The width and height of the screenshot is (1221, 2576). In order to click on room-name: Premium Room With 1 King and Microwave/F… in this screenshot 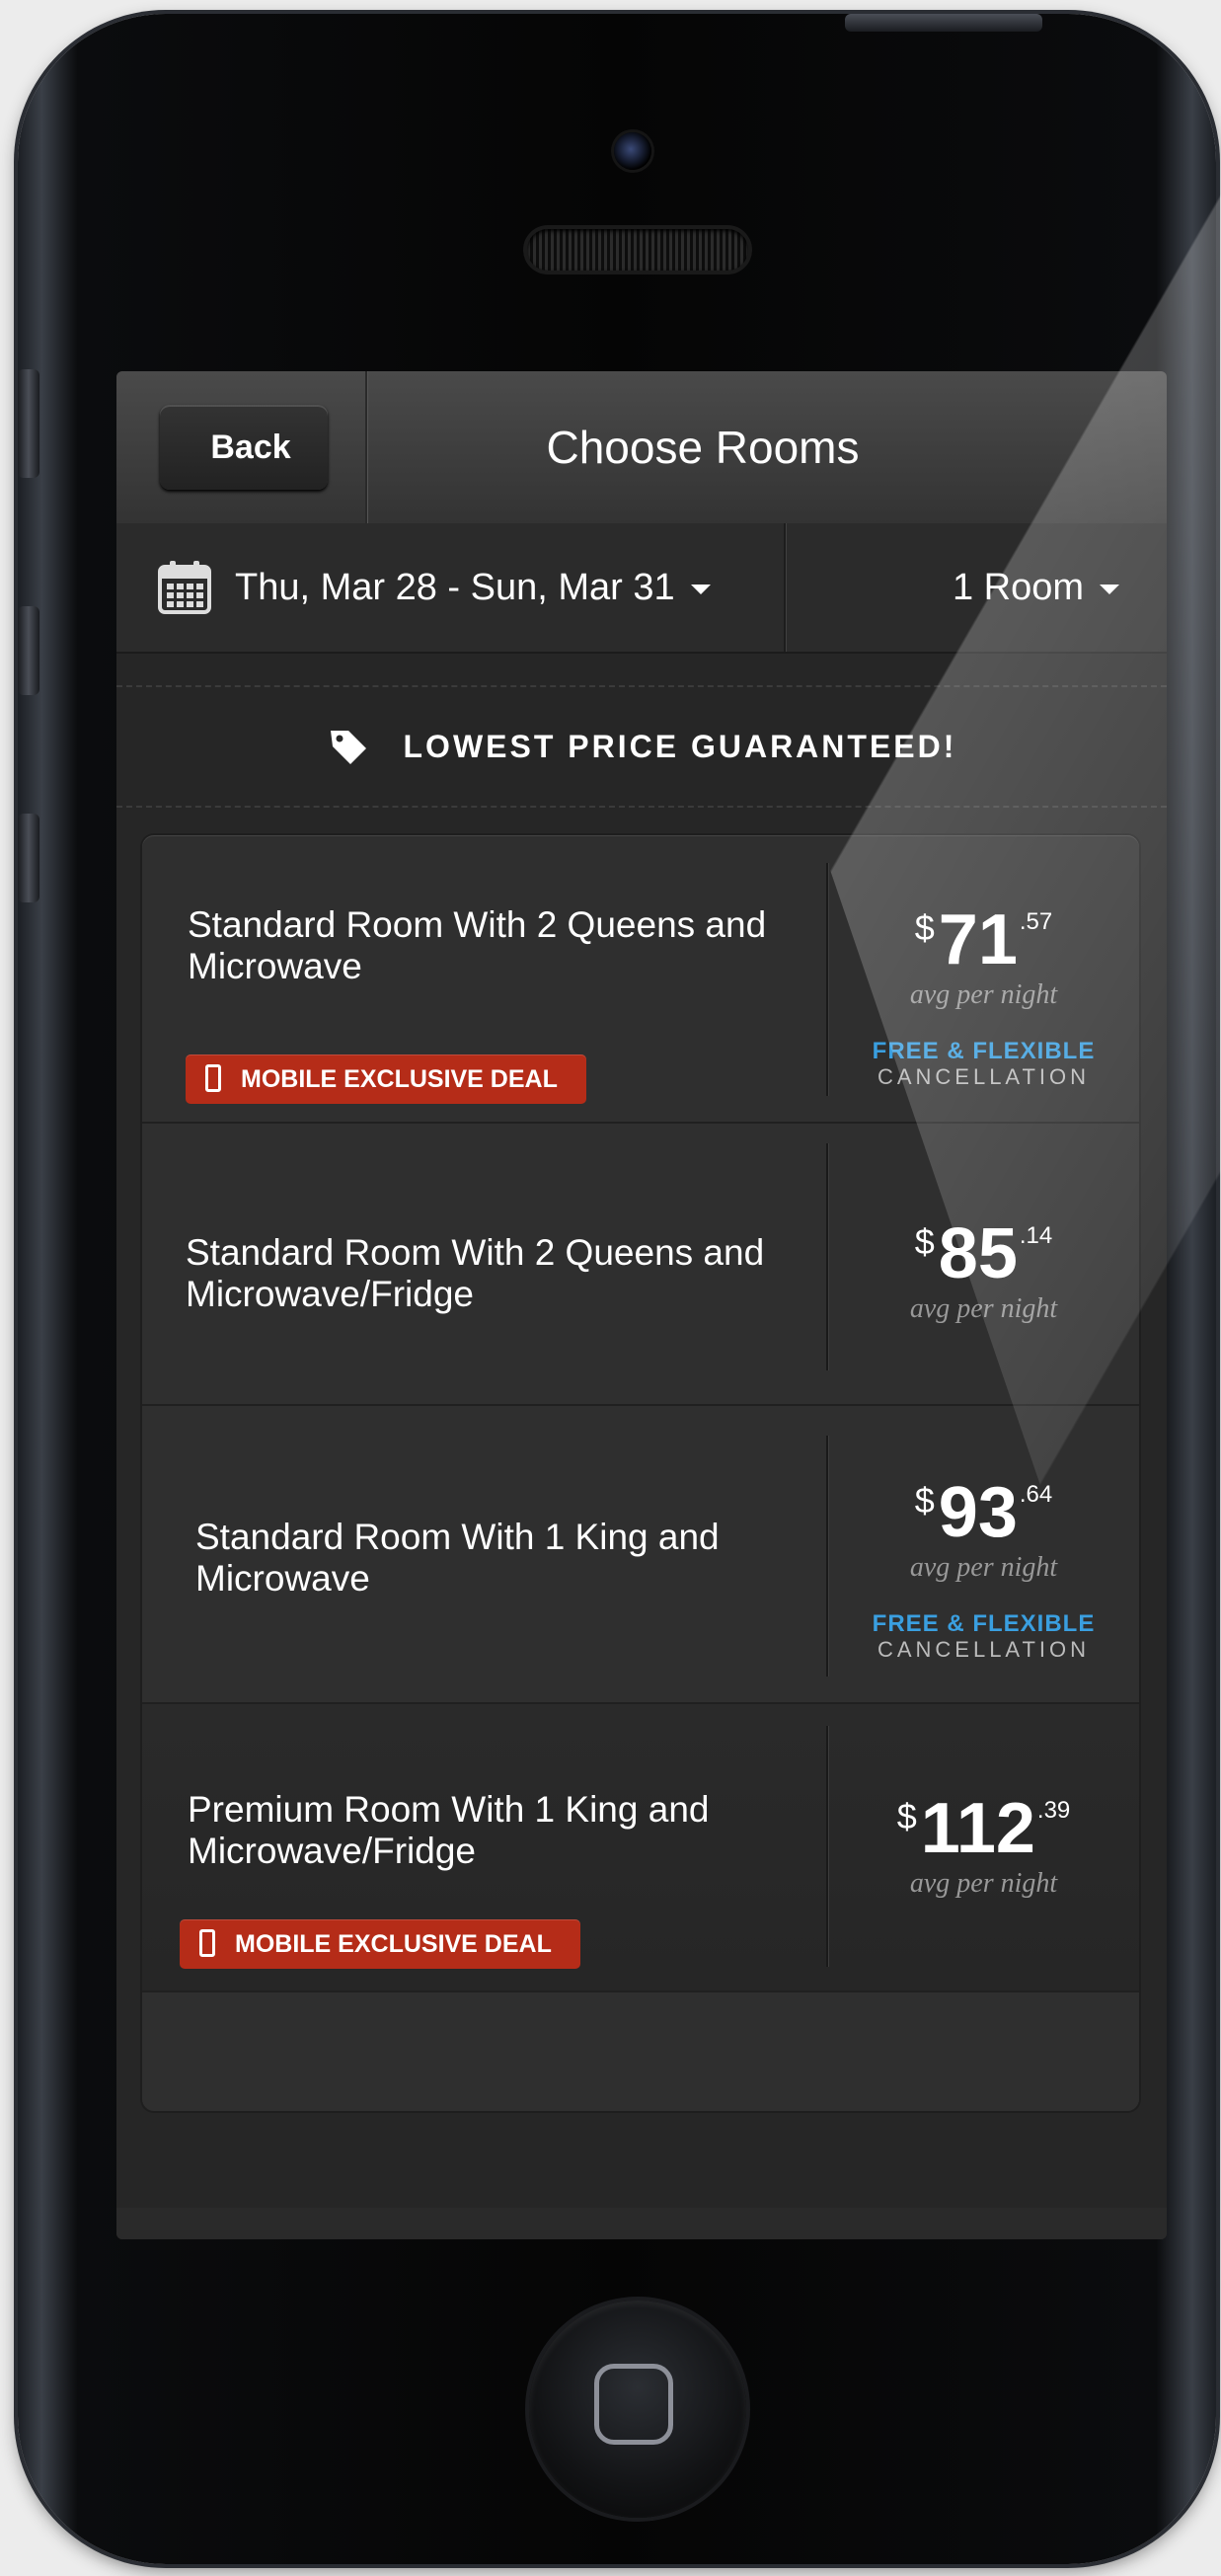, I will do `click(449, 1830)`.